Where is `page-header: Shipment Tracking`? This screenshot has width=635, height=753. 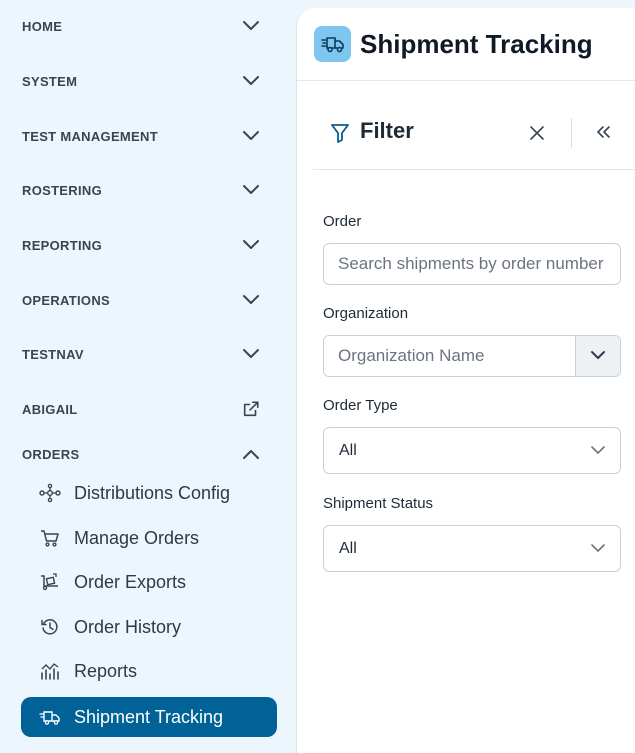
page-header: Shipment Tracking is located at coordinates (466, 44).